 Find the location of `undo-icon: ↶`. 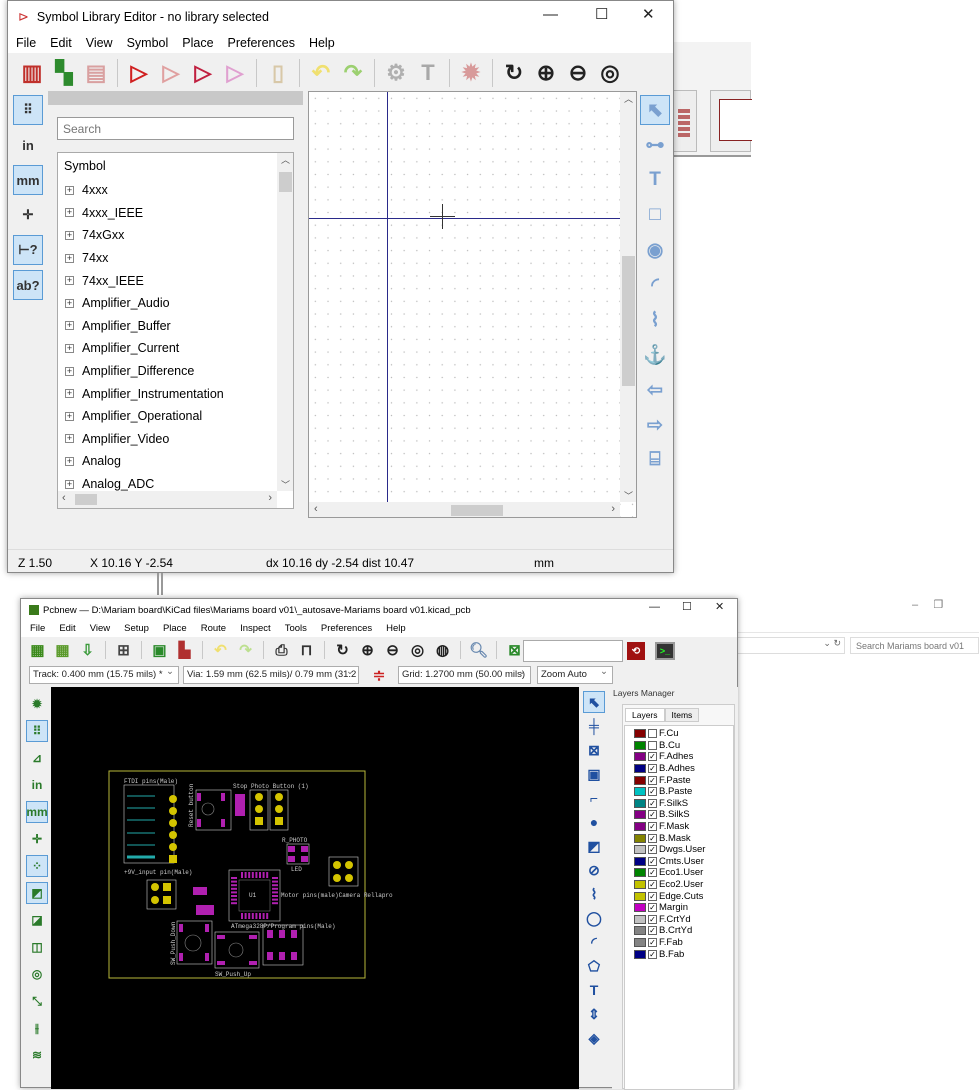

undo-icon: ↶ is located at coordinates (321, 73).